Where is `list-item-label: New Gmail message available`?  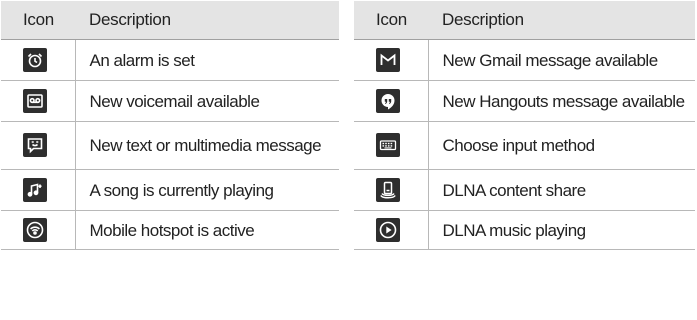
list-item-label: New Gmail message available is located at coordinates (561, 60).